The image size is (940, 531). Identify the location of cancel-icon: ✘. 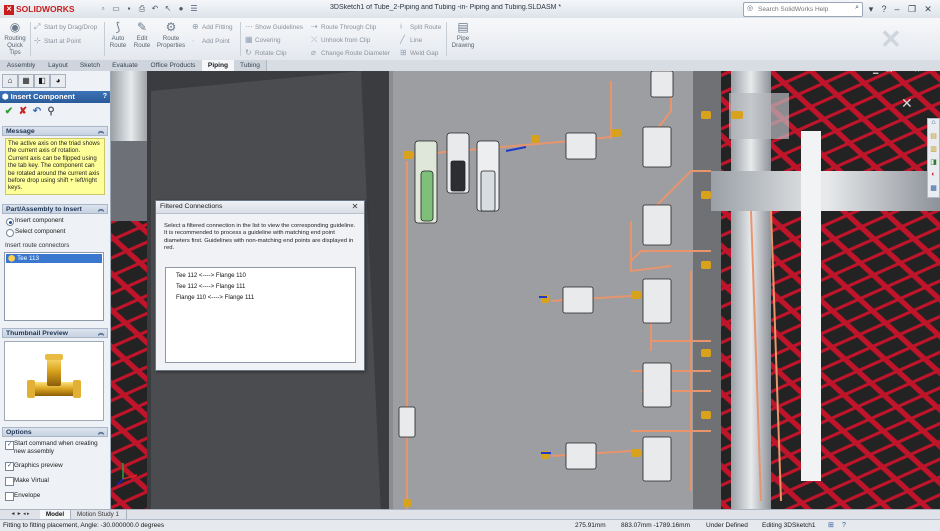
(23, 112).